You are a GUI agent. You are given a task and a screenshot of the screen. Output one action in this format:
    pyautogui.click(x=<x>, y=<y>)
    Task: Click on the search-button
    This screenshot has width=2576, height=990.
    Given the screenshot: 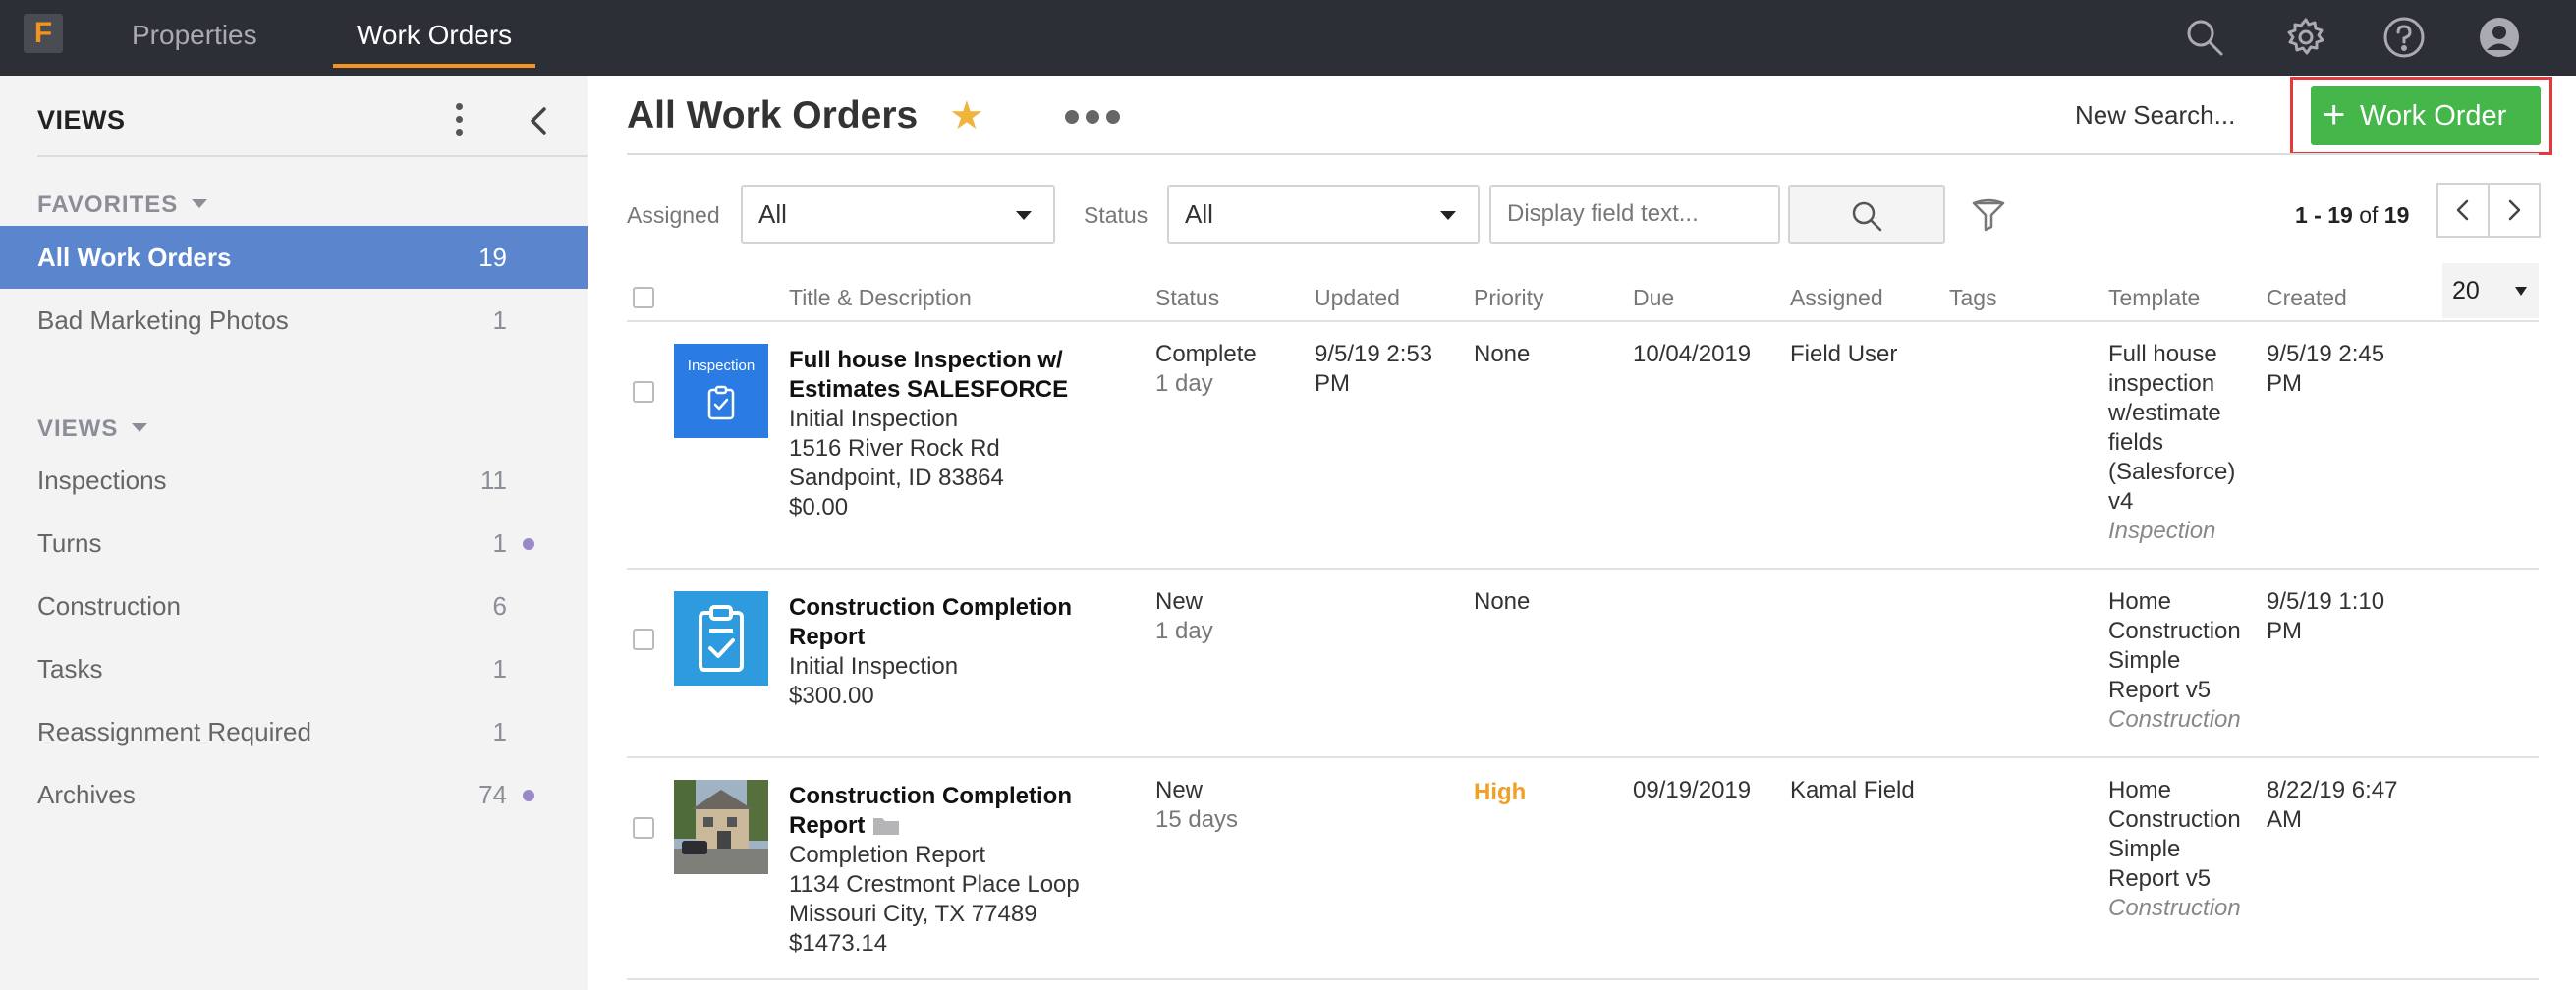 What is the action you would take?
    pyautogui.click(x=1866, y=214)
    